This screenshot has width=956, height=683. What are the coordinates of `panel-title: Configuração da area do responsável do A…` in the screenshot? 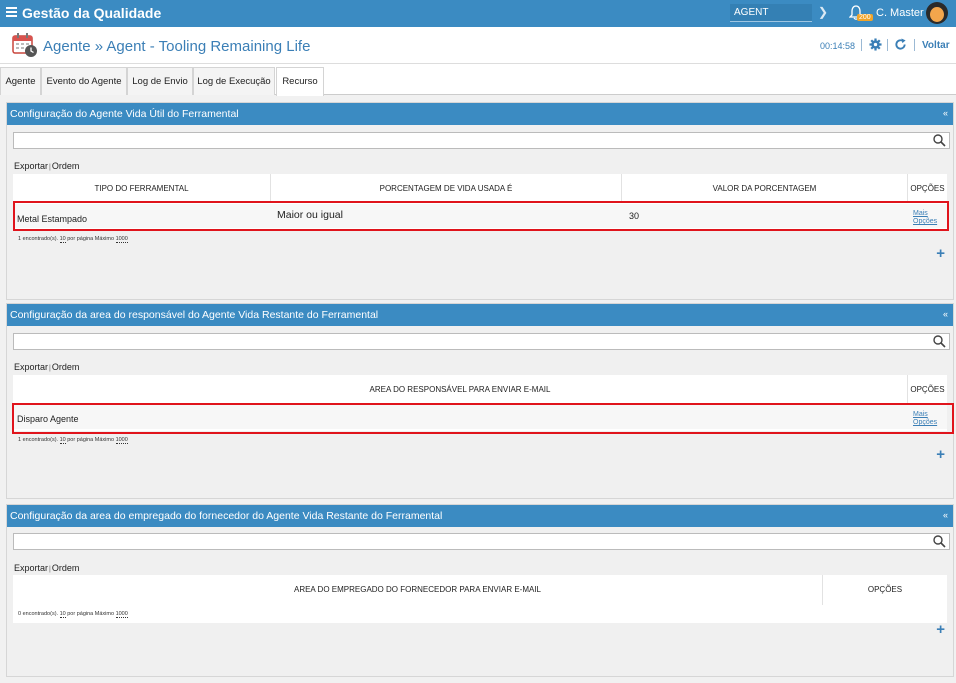 It's located at (480, 315).